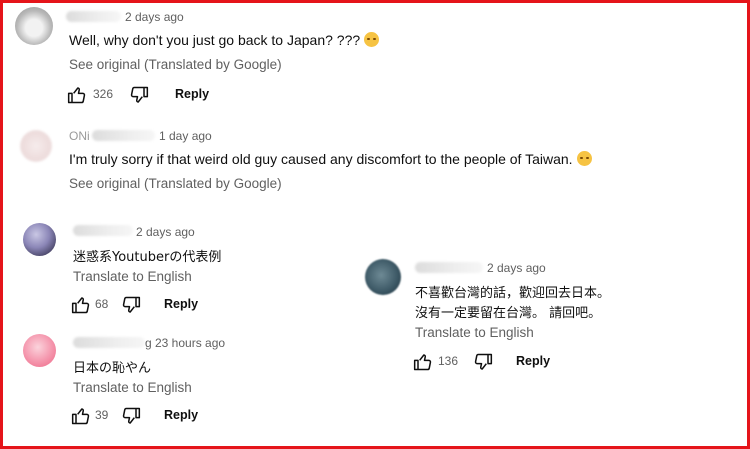 The height and width of the screenshot is (449, 750). I want to click on author-name-suffix: g, so click(148, 343).